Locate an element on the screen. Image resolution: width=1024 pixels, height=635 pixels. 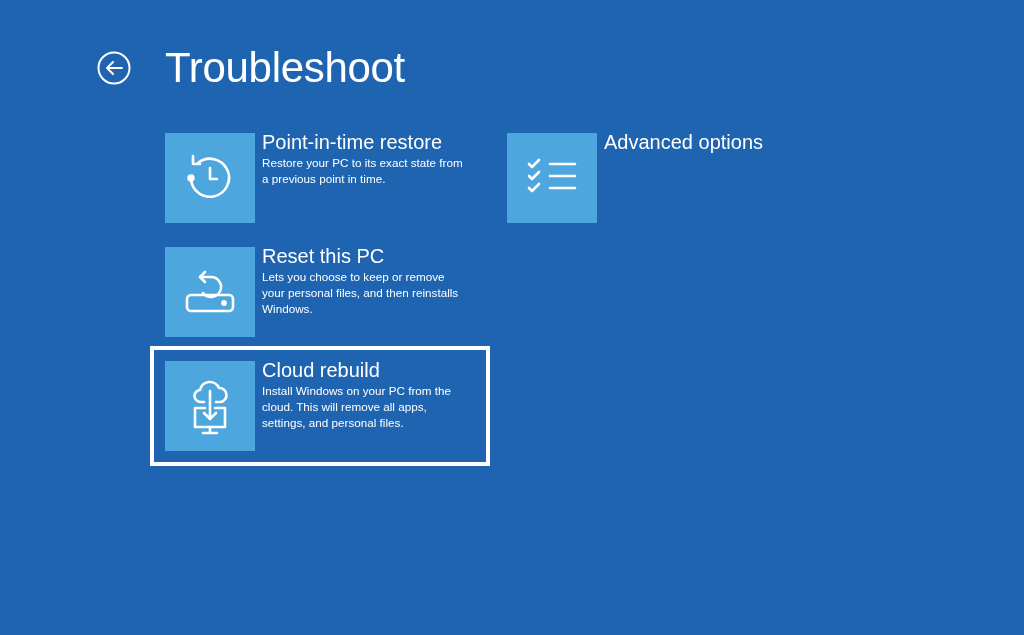
option-button: Advanced options is located at coordinates (662, 175).